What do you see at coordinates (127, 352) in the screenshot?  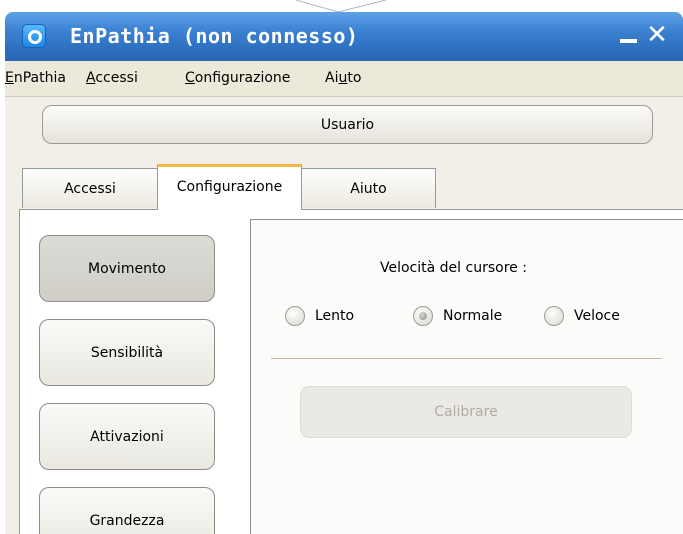 I see `sensibilita-button: Sensibilità` at bounding box center [127, 352].